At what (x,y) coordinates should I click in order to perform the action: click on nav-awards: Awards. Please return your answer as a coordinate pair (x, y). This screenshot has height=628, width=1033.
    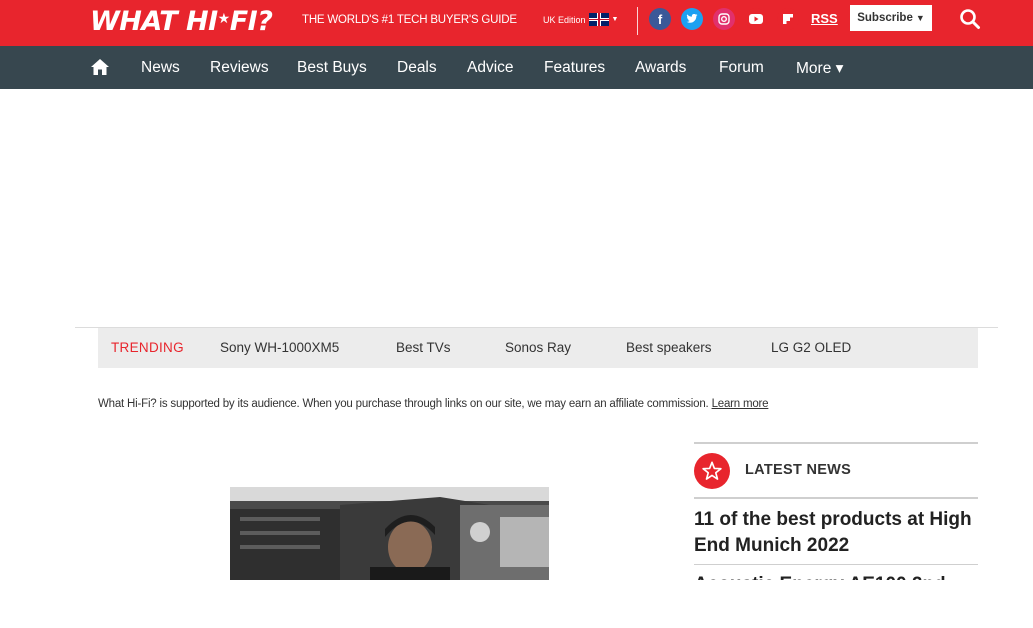
    Looking at the image, I should click on (660, 68).